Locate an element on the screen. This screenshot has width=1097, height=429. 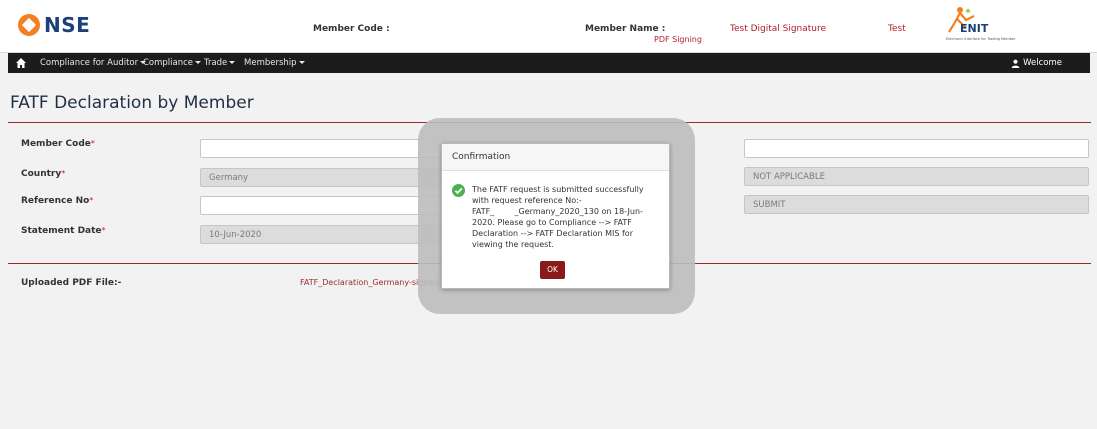
page-title: FATF Declaration by Member is located at coordinates (132, 103).